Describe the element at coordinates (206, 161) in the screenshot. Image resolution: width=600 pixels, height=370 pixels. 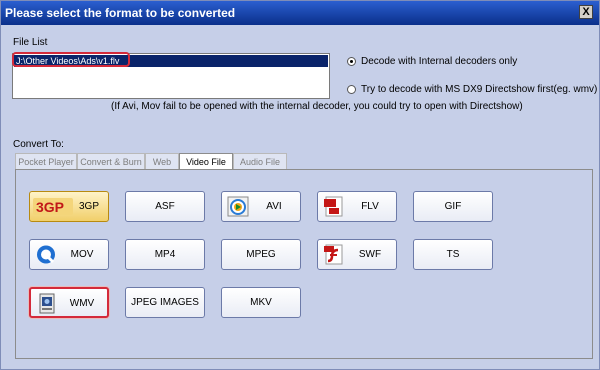
I see `tab-video-file: Video File` at that location.